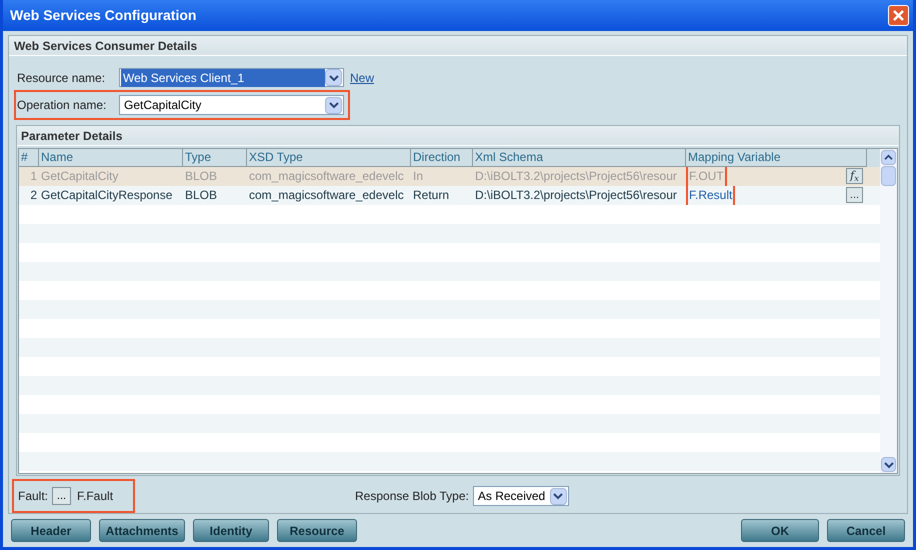  Describe the element at coordinates (231, 77) in the screenshot. I see `resource-dropdown: Web Services Client_1` at that location.